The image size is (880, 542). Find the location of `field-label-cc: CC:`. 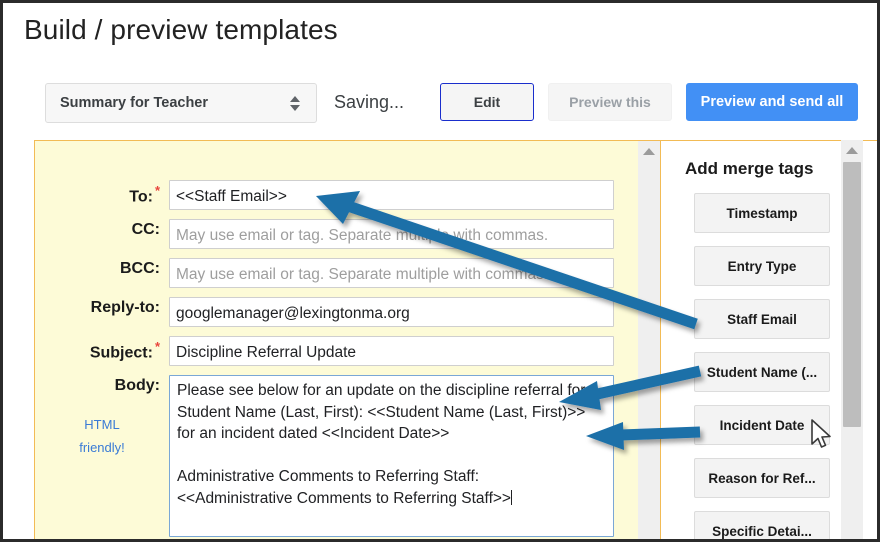

field-label-cc: CC: is located at coordinates (145, 229).